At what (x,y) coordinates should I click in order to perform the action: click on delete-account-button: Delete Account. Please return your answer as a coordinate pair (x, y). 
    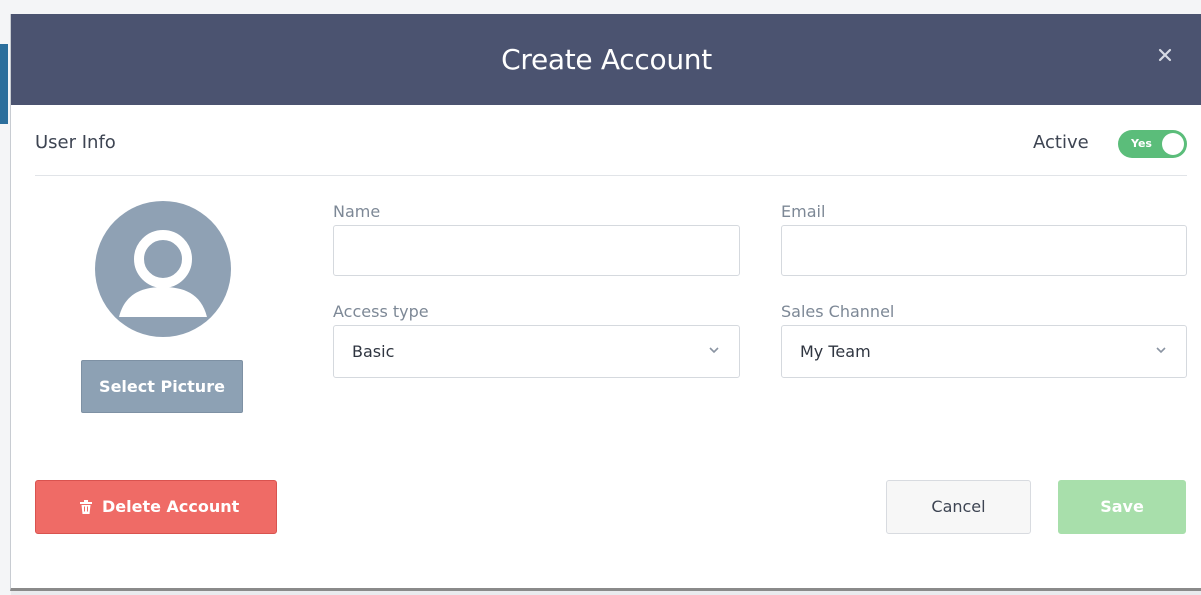
    Looking at the image, I should click on (156, 507).